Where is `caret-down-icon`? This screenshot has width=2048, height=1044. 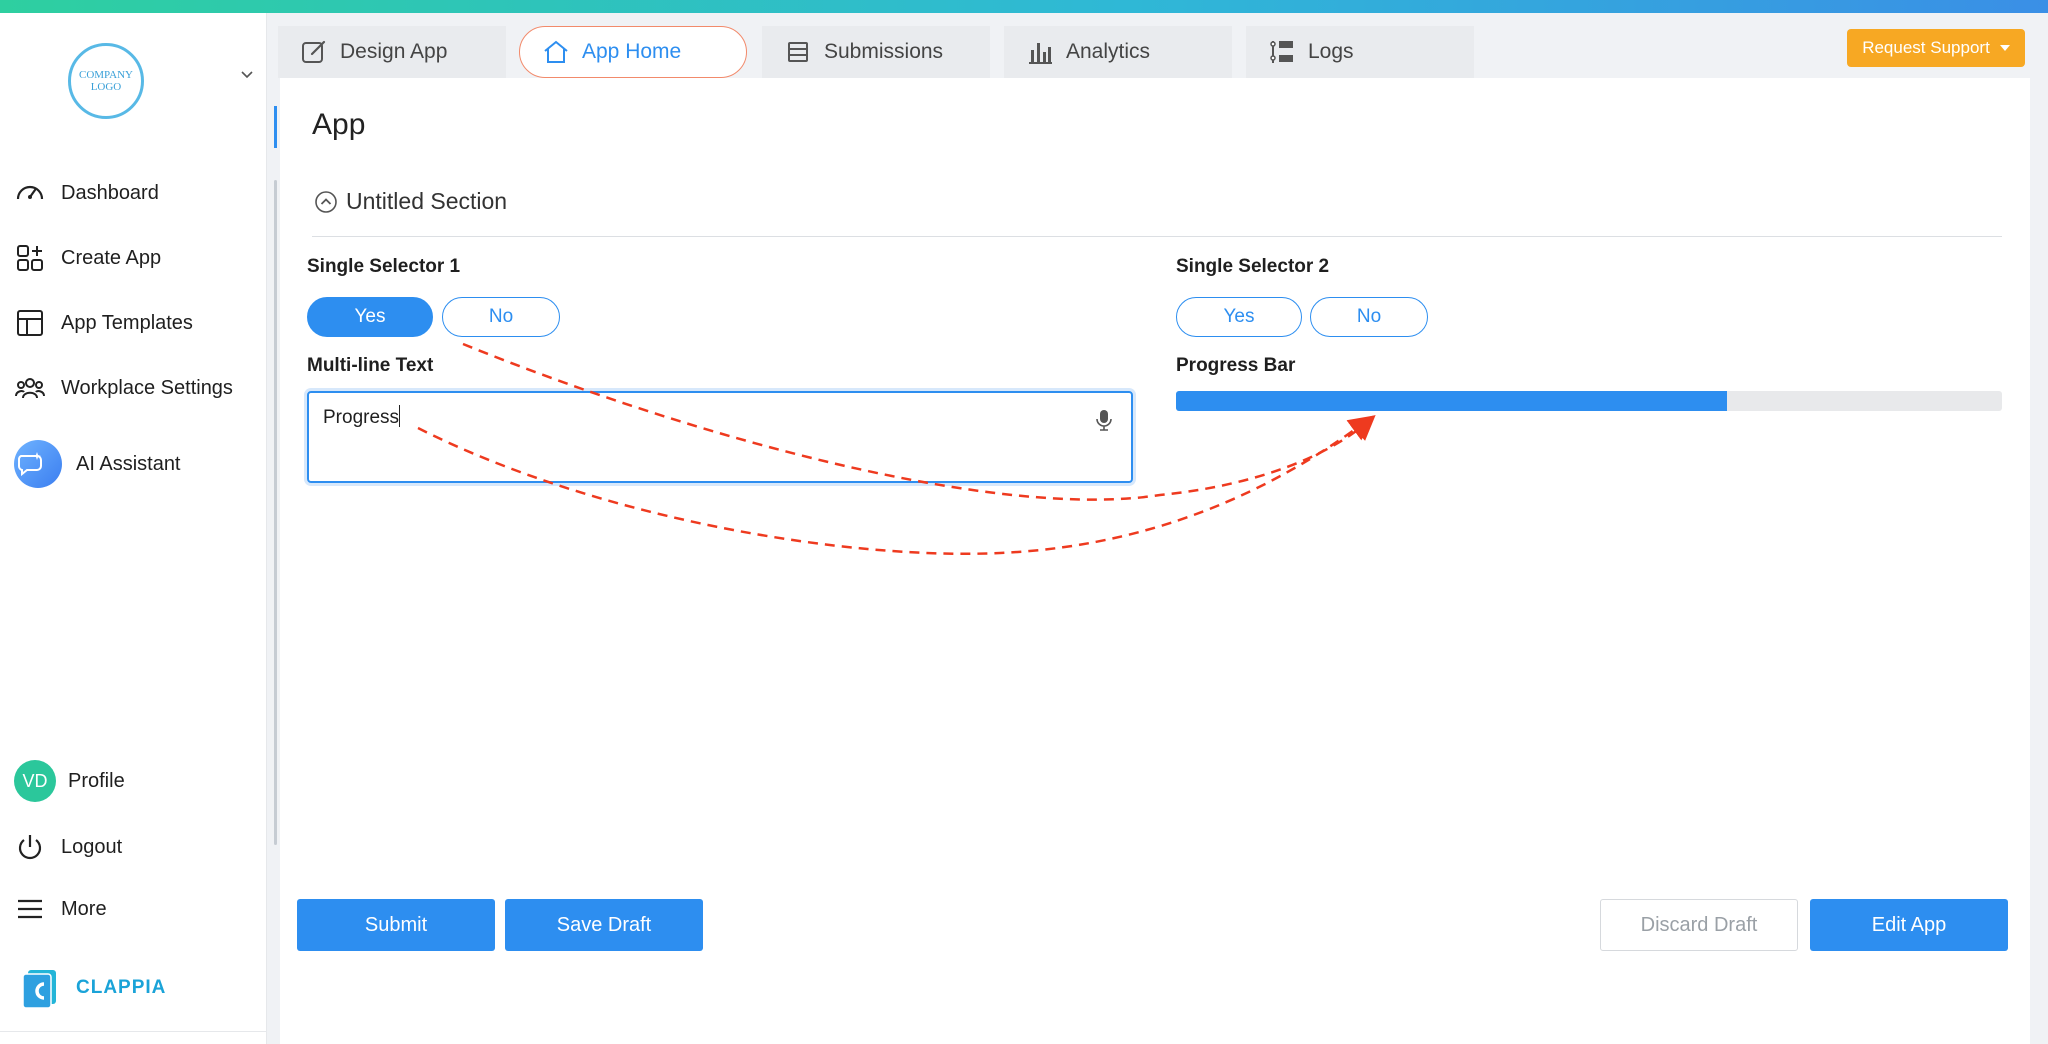 caret-down-icon is located at coordinates (2004, 48).